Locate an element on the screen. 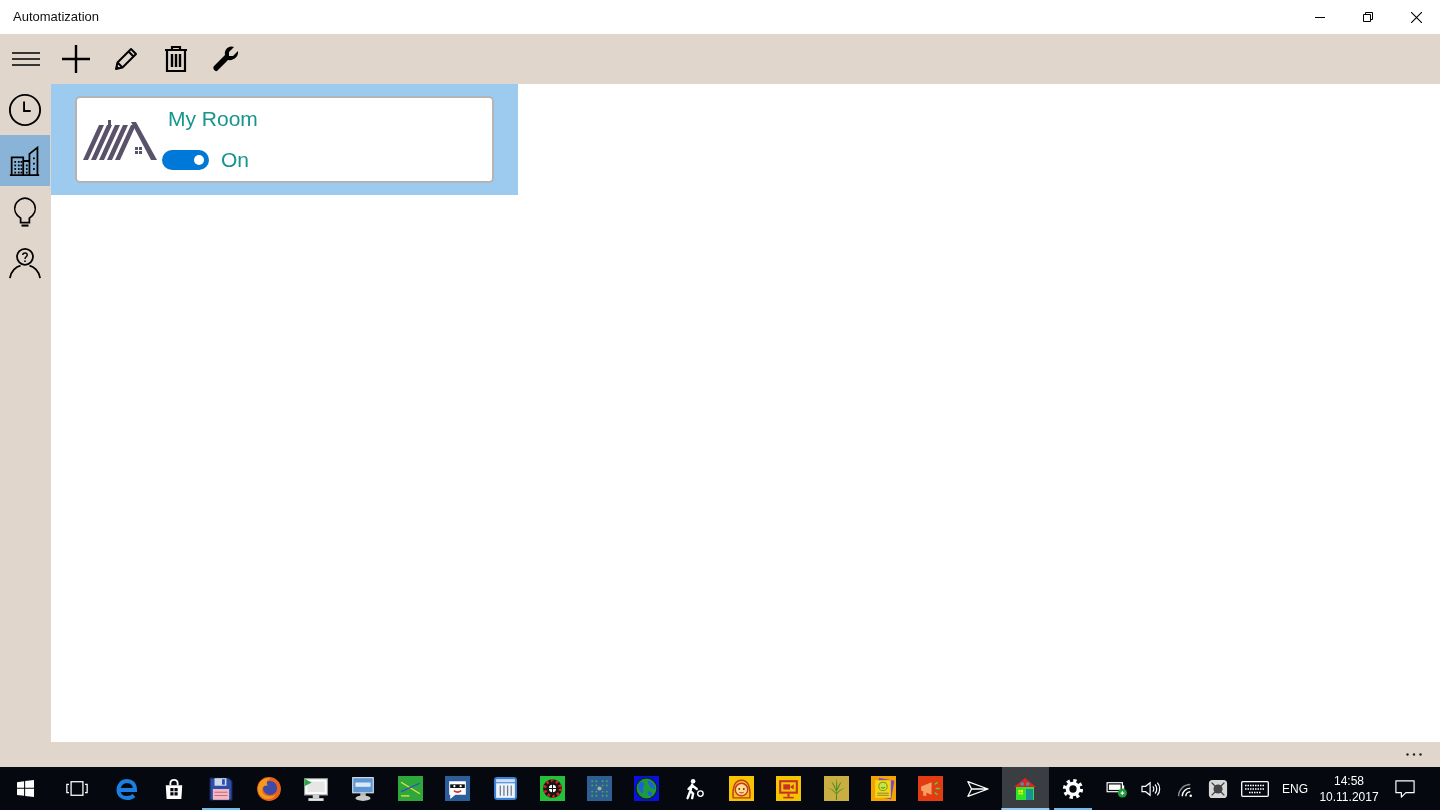  task-view-icon is located at coordinates (76, 788).